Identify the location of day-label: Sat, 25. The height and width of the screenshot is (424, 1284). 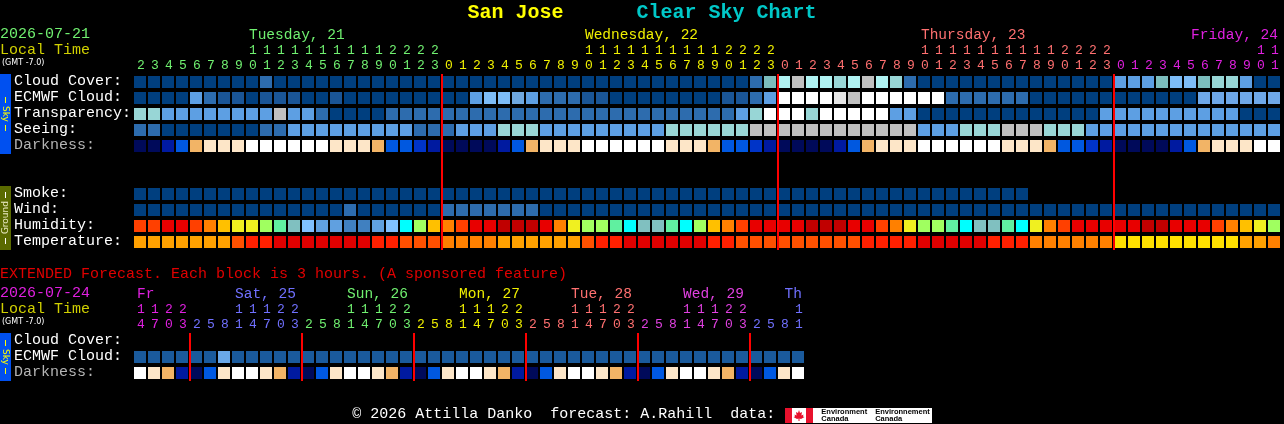
(265, 294).